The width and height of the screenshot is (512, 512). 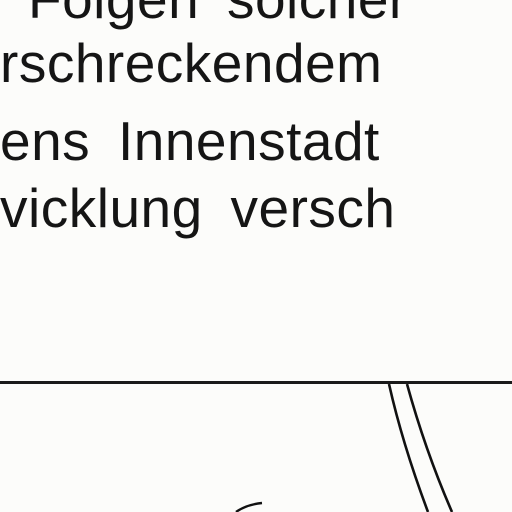 I want to click on text-line-3: ens Innenstadt, so click(x=190, y=141).